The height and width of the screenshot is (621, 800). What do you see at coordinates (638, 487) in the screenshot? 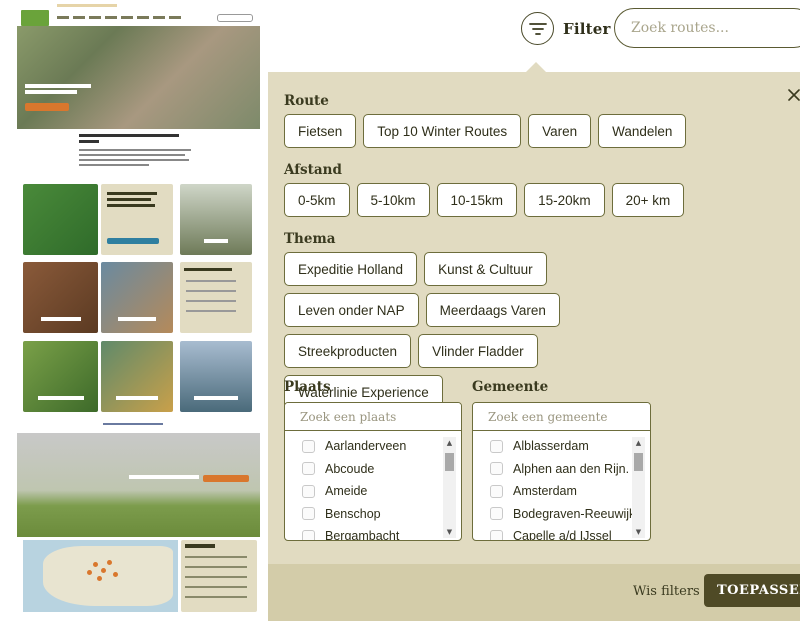
I see `gemeente-scrollbar: ▲ ▼` at bounding box center [638, 487].